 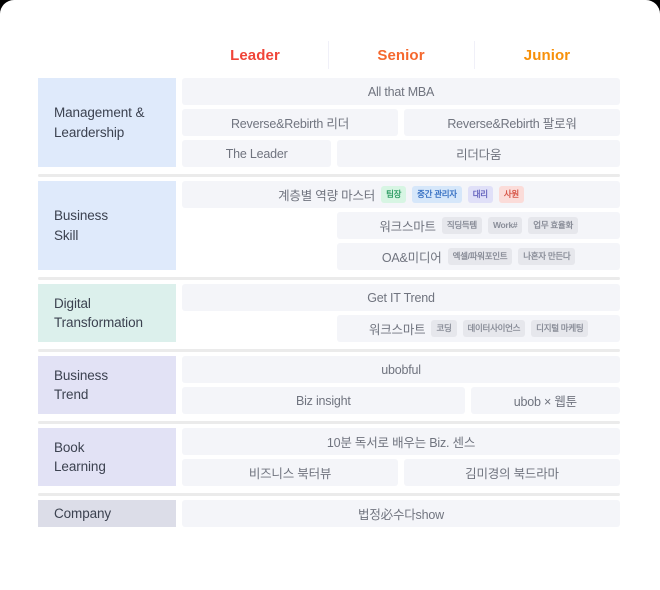 What do you see at coordinates (327, 196) in the screenshot?
I see `course-label: 계층별 역량 마스터` at bounding box center [327, 196].